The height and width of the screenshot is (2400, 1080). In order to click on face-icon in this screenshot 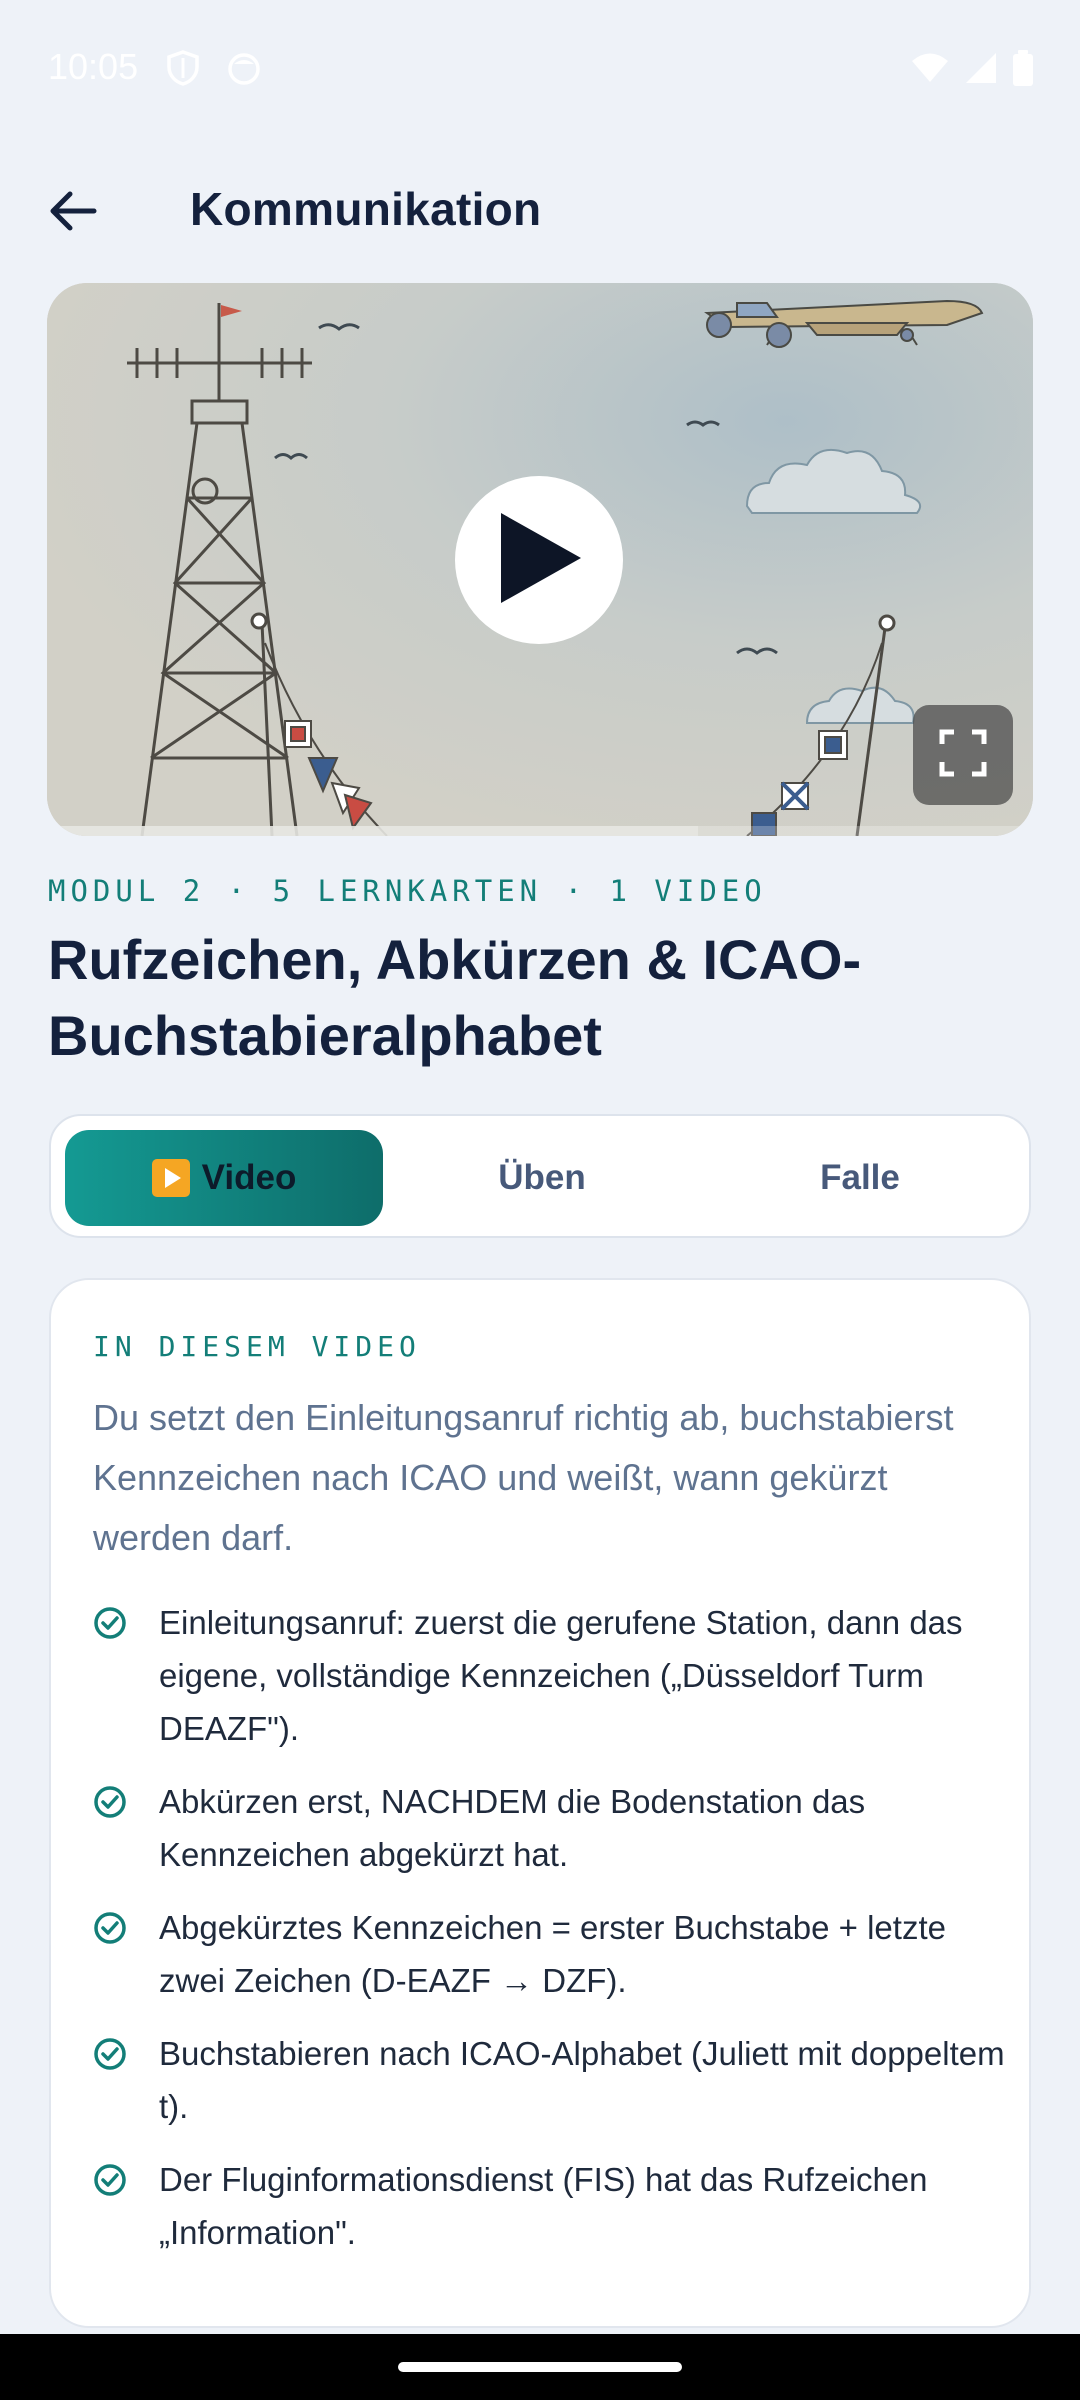, I will do `click(244, 70)`.